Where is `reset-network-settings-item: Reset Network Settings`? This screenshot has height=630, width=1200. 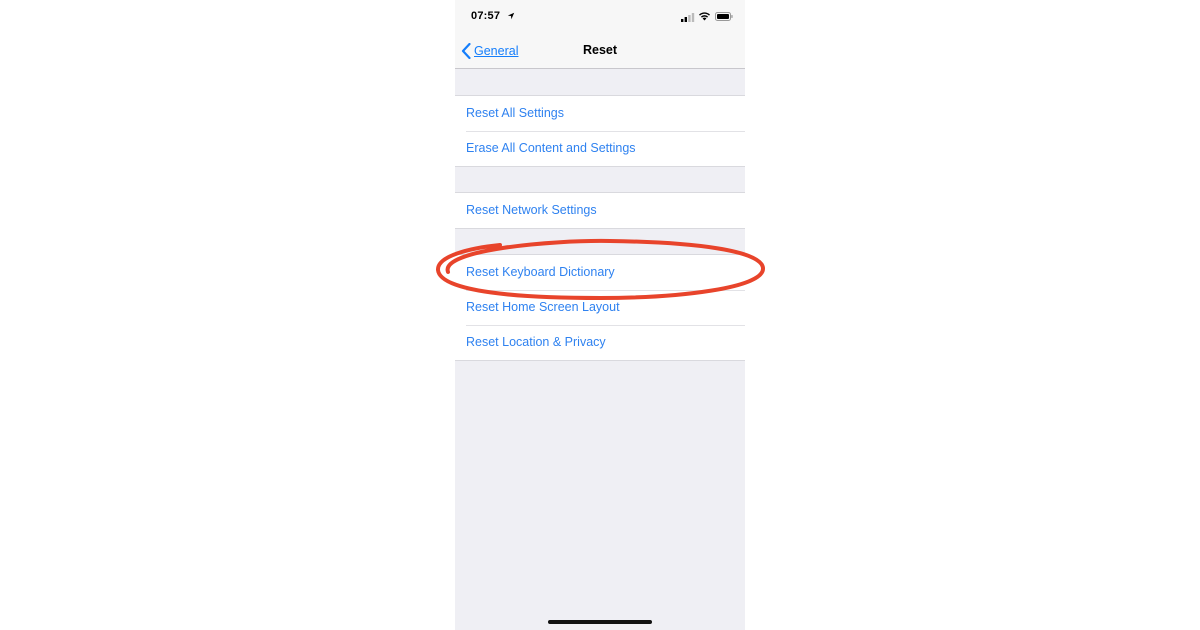 reset-network-settings-item: Reset Network Settings is located at coordinates (600, 210).